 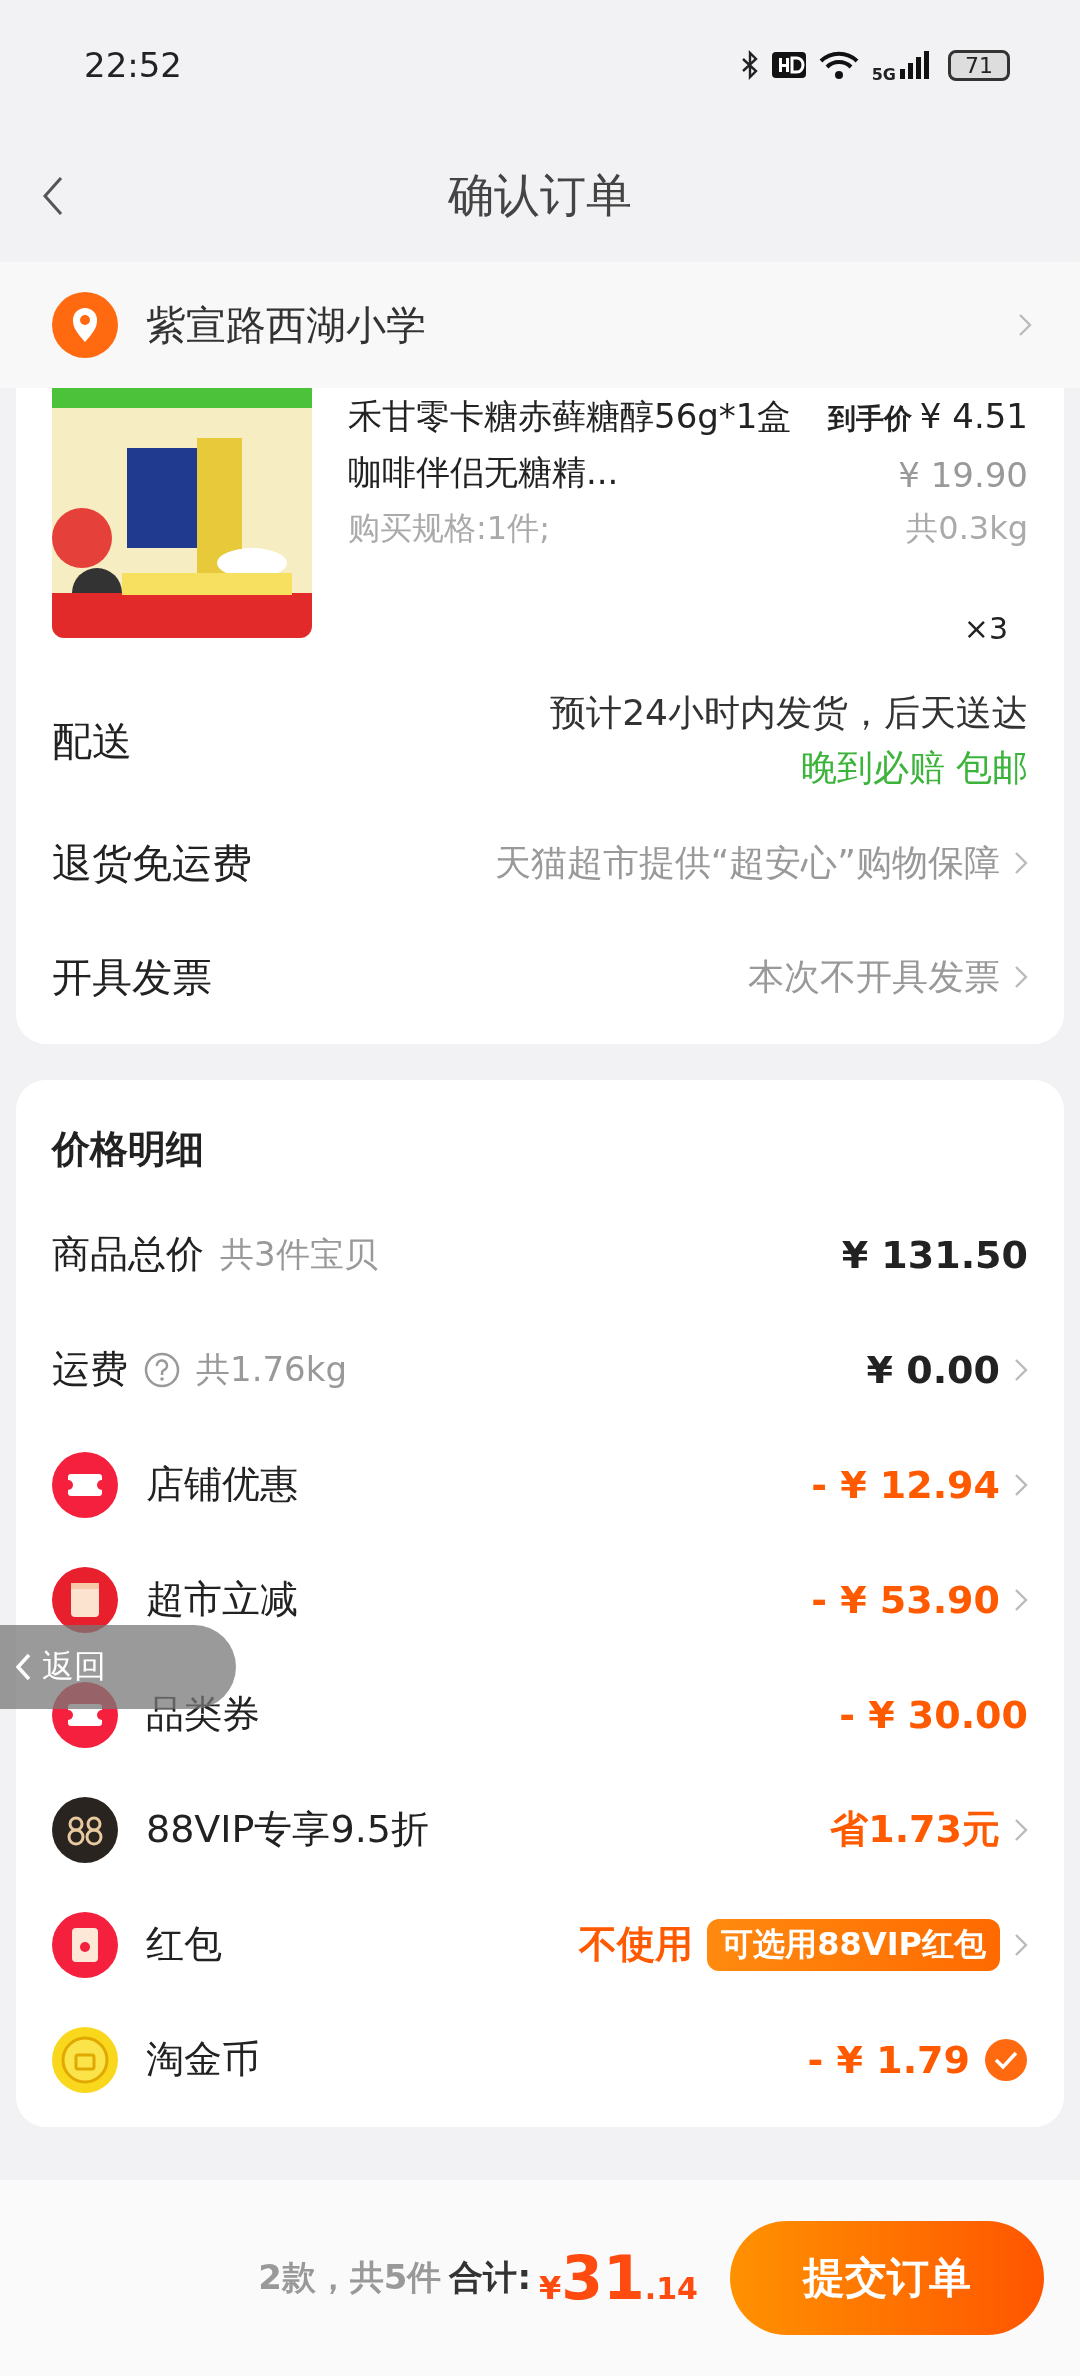 What do you see at coordinates (490, 2277) in the screenshot?
I see `total-label: 合计:` at bounding box center [490, 2277].